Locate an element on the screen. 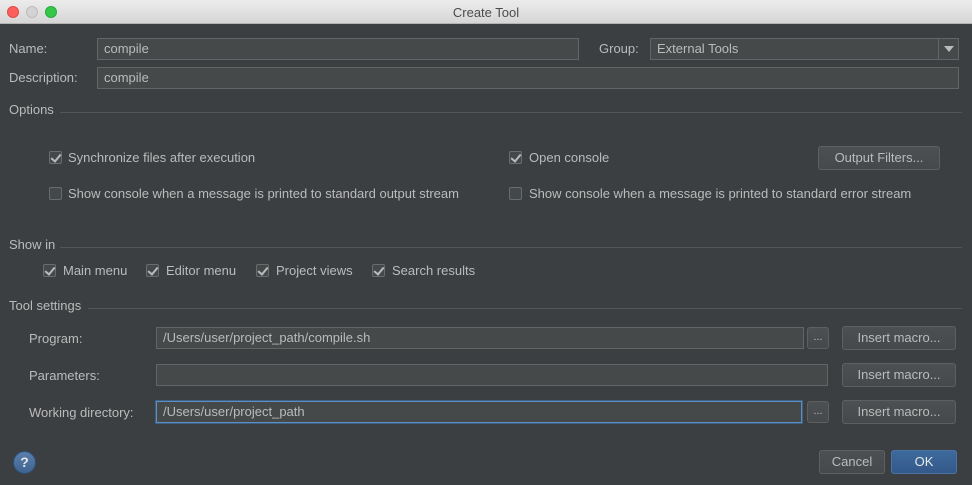 This screenshot has width=972, height=485. tool-settings-separator is located at coordinates (525, 308).